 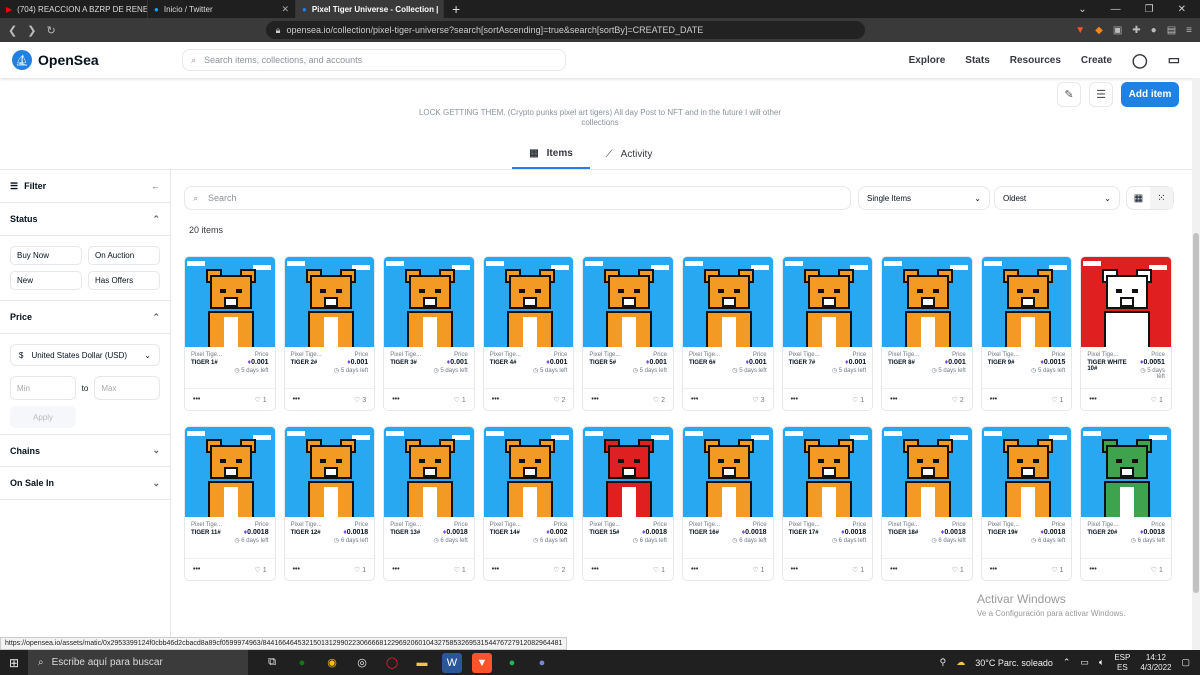 I want to click on close-icon: ✕, so click(x=285, y=9).